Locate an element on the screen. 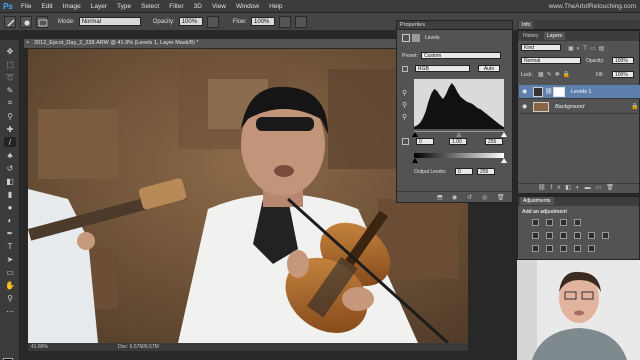  hue-saturation-icon is located at coordinates (549, 235).